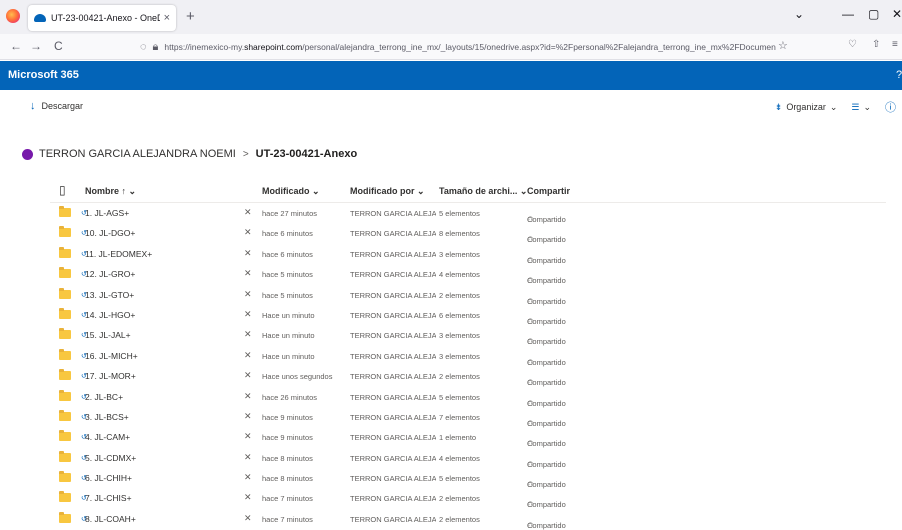 The image size is (902, 530). I want to click on browser-tab: UT-23-00421-Anexo - OneDrive ×, so click(102, 18).